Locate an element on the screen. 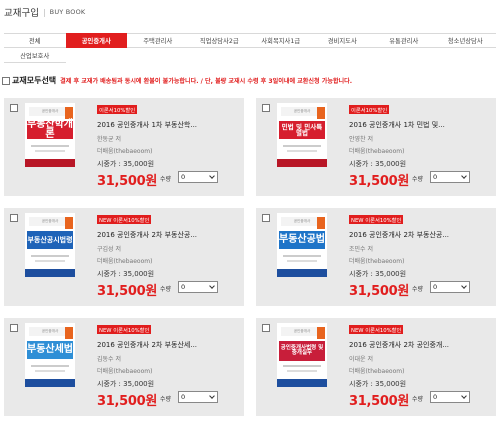 The width and height of the screenshot is (500, 423). book-cover: 공인중개사 공인중개사법령 및 중개실무 is located at coordinates (302, 355).